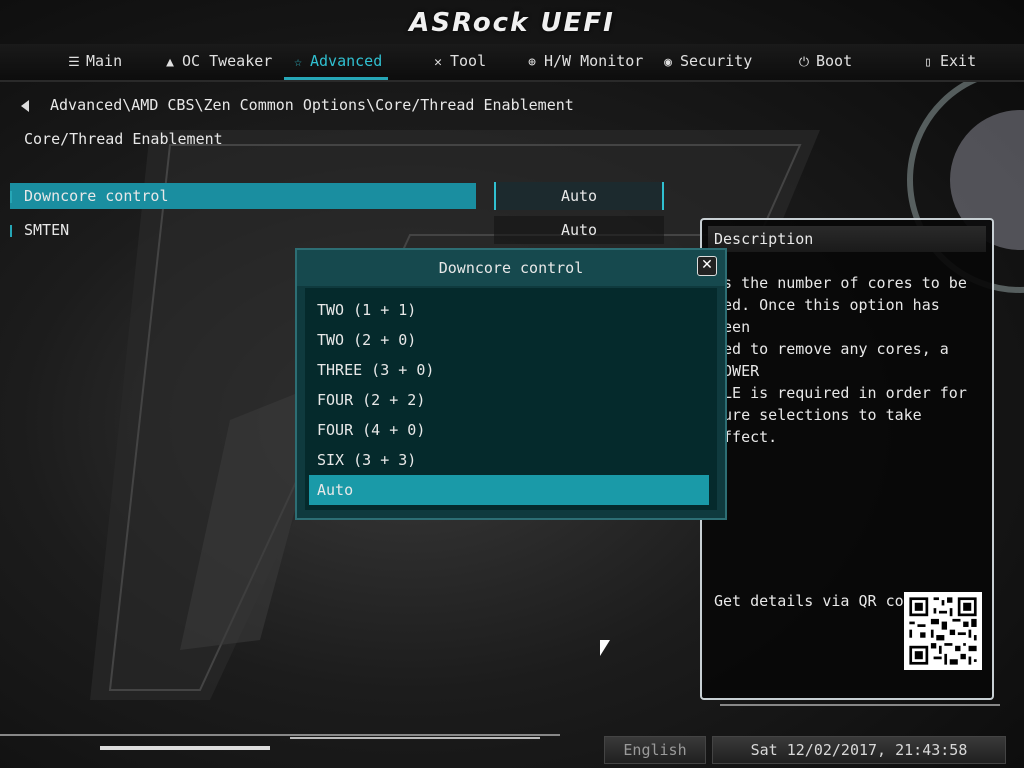 This screenshot has height=768, width=1024. I want to click on tab-label: Advanced, so click(346, 61).